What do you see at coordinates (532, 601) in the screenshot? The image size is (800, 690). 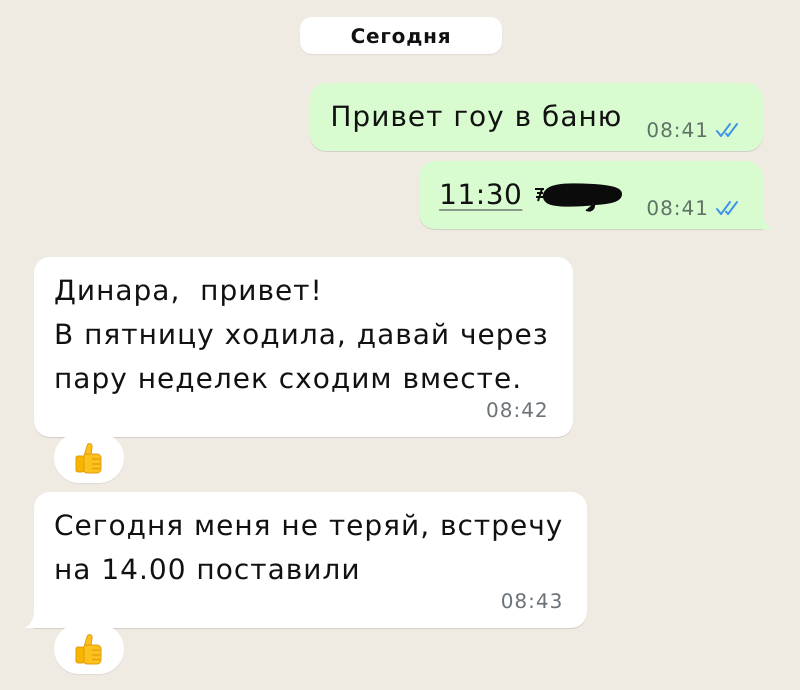 I see `message-time: 08:43` at bounding box center [532, 601].